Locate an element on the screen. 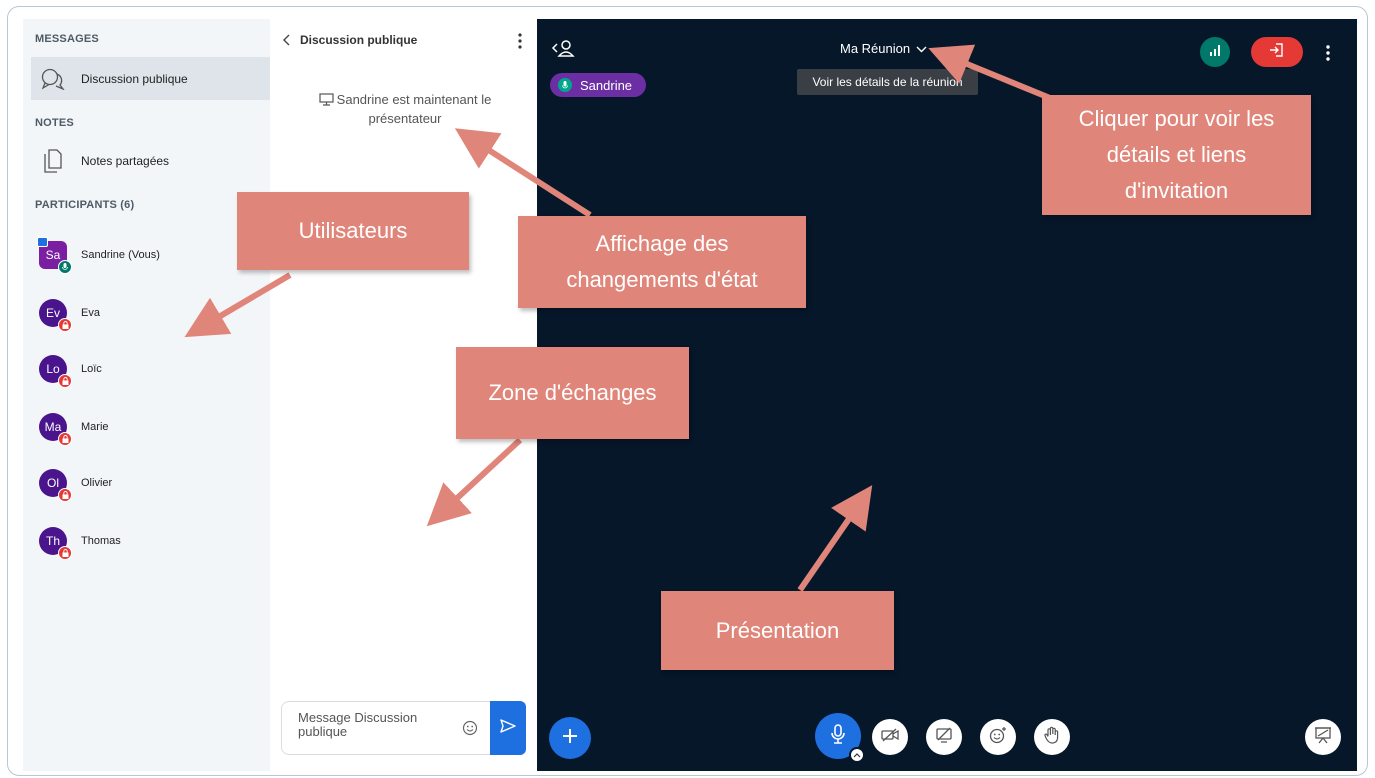  presenter-talking-indicator: Sandrine is located at coordinates (598, 85).